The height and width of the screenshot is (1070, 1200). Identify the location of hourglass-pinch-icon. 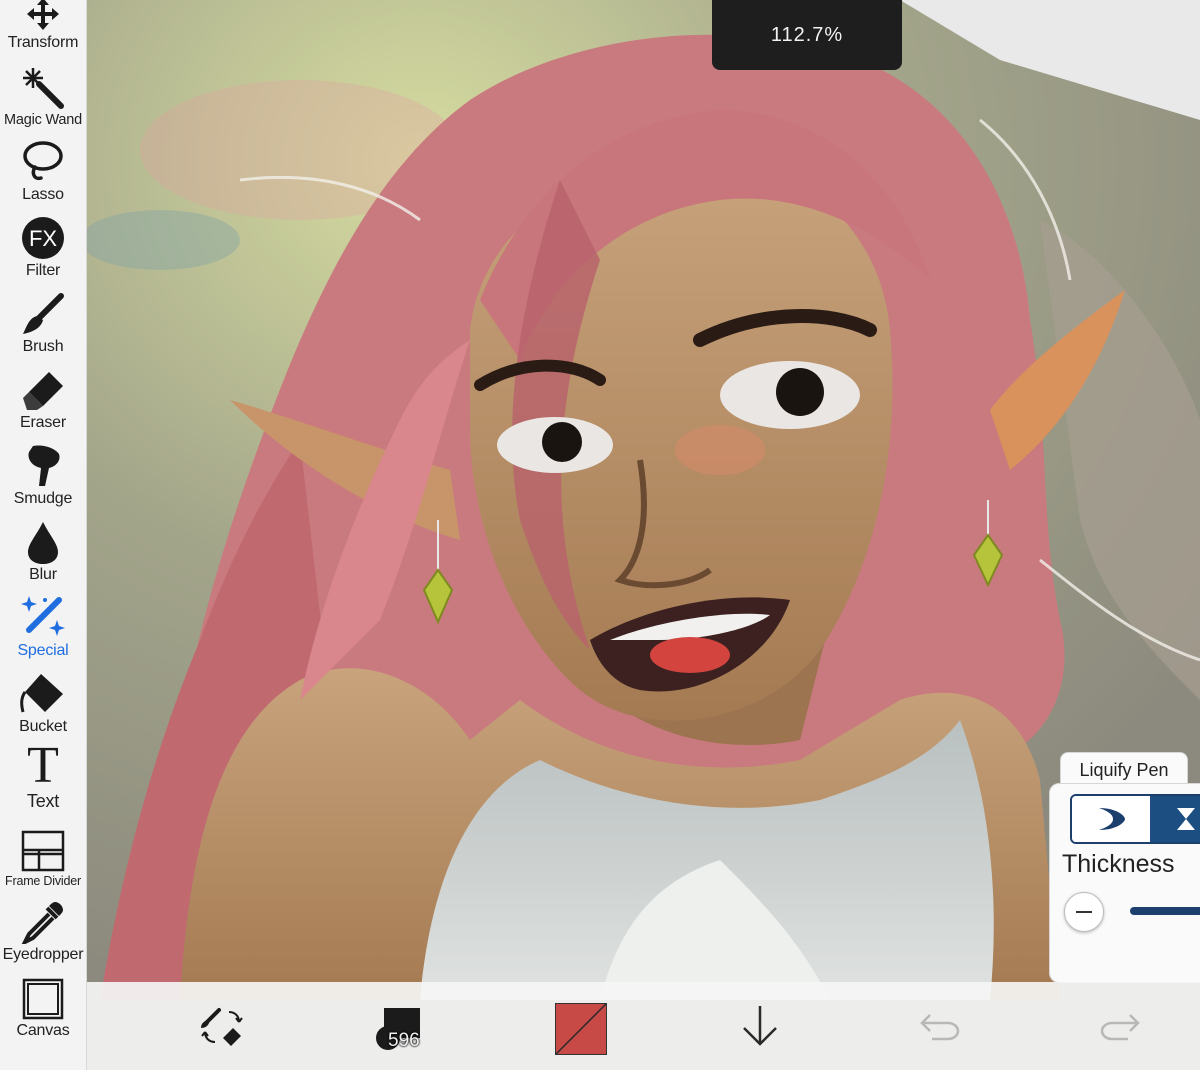
(1186, 819).